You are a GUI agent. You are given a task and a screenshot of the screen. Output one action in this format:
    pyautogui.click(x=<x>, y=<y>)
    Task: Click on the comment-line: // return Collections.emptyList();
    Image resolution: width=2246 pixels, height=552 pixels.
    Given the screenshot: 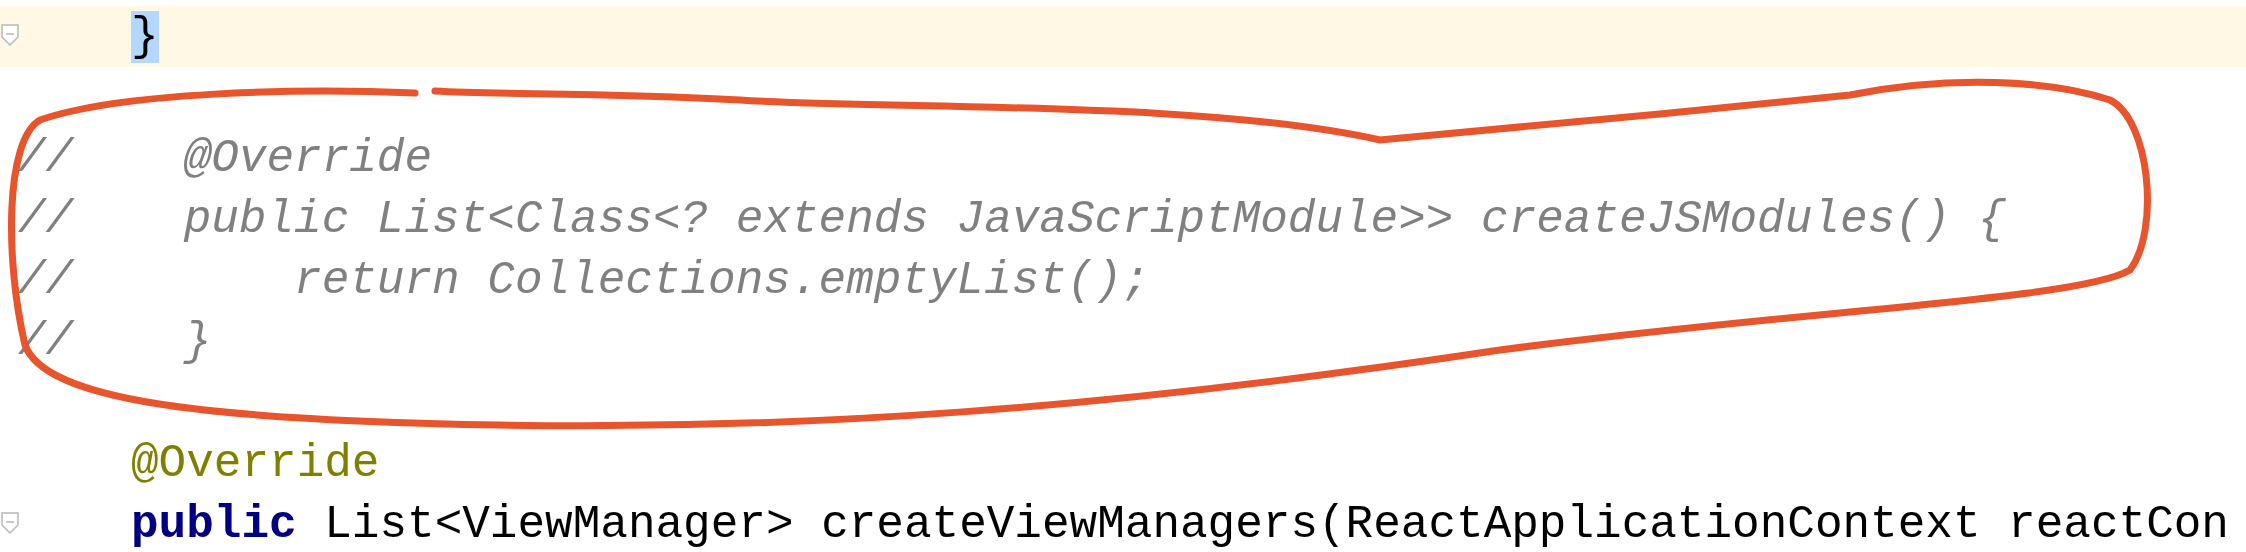 What is the action you would take?
    pyautogui.click(x=584, y=281)
    